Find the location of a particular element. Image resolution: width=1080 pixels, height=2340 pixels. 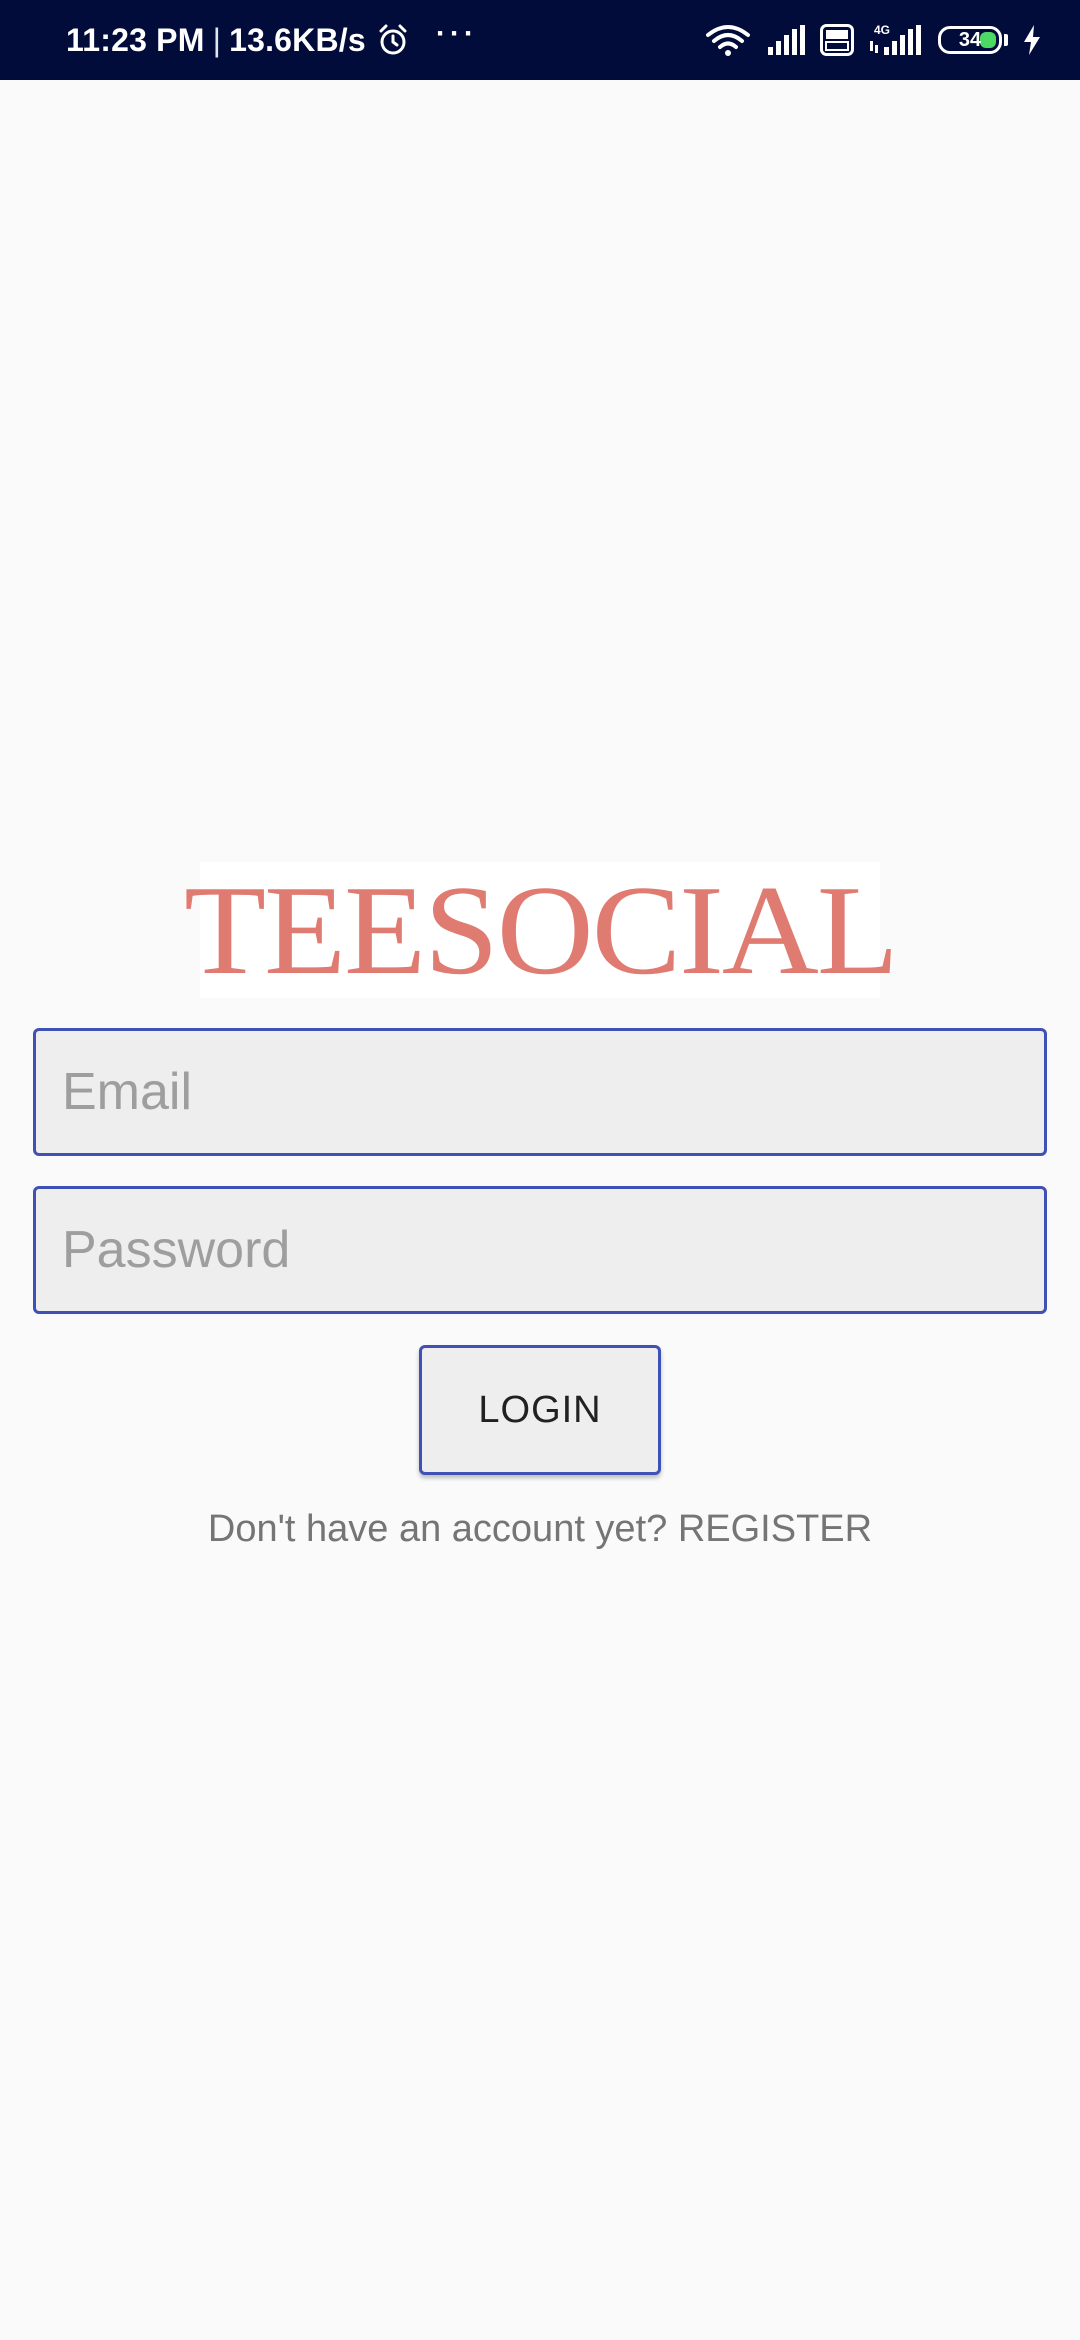

logo-text: TEESOCIAL is located at coordinates (541, 930).